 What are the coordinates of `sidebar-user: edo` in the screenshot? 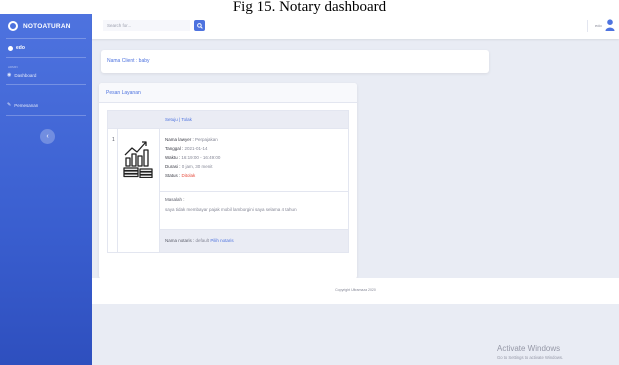 It's located at (16, 48).